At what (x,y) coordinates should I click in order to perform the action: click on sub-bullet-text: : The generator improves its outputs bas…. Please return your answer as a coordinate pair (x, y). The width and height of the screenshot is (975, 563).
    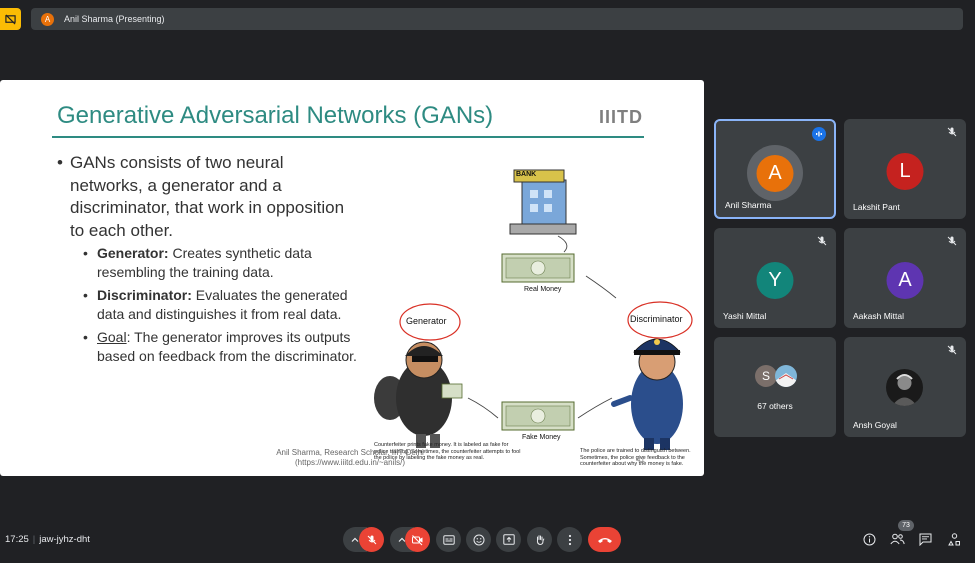
    Looking at the image, I should click on (227, 346).